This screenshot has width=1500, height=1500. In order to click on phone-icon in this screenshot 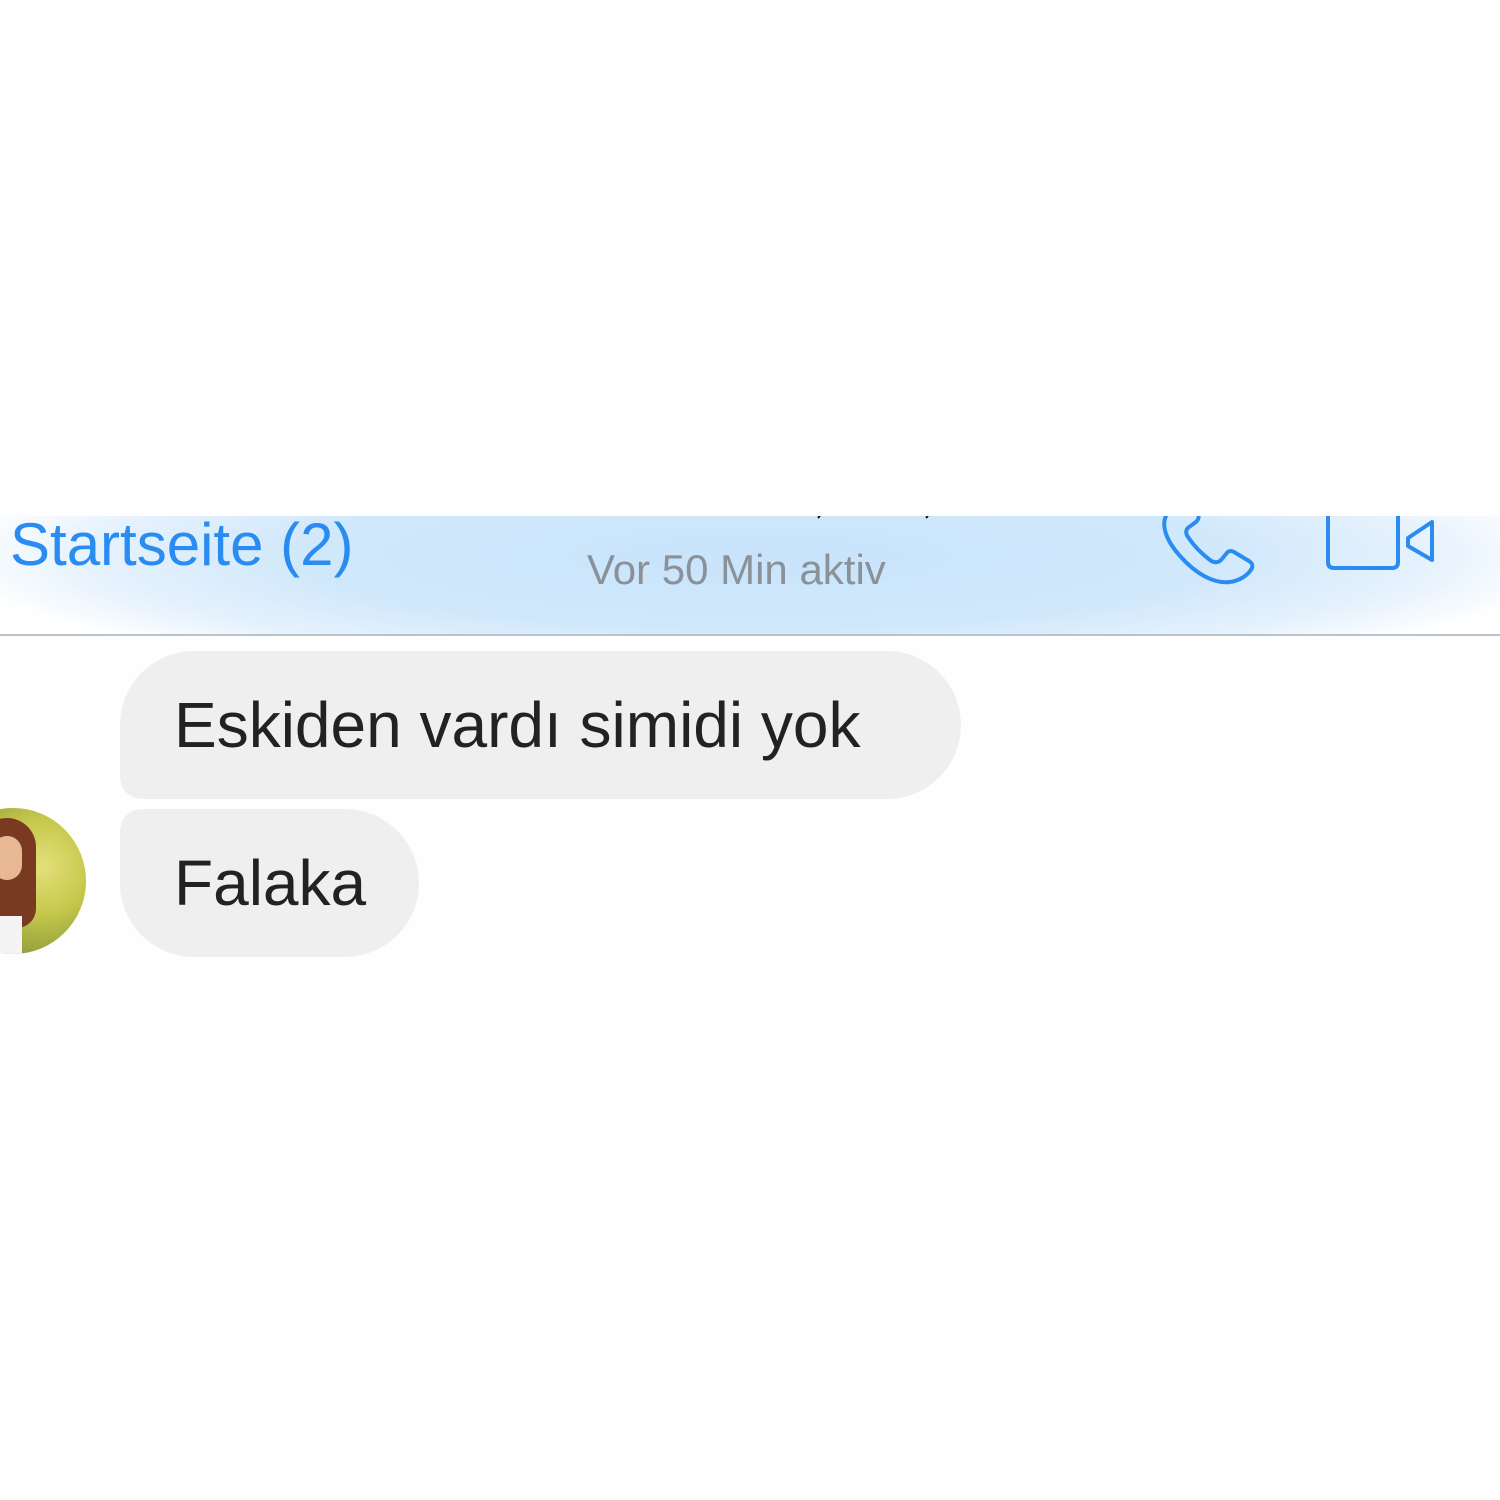, I will do `click(1208, 550)`.